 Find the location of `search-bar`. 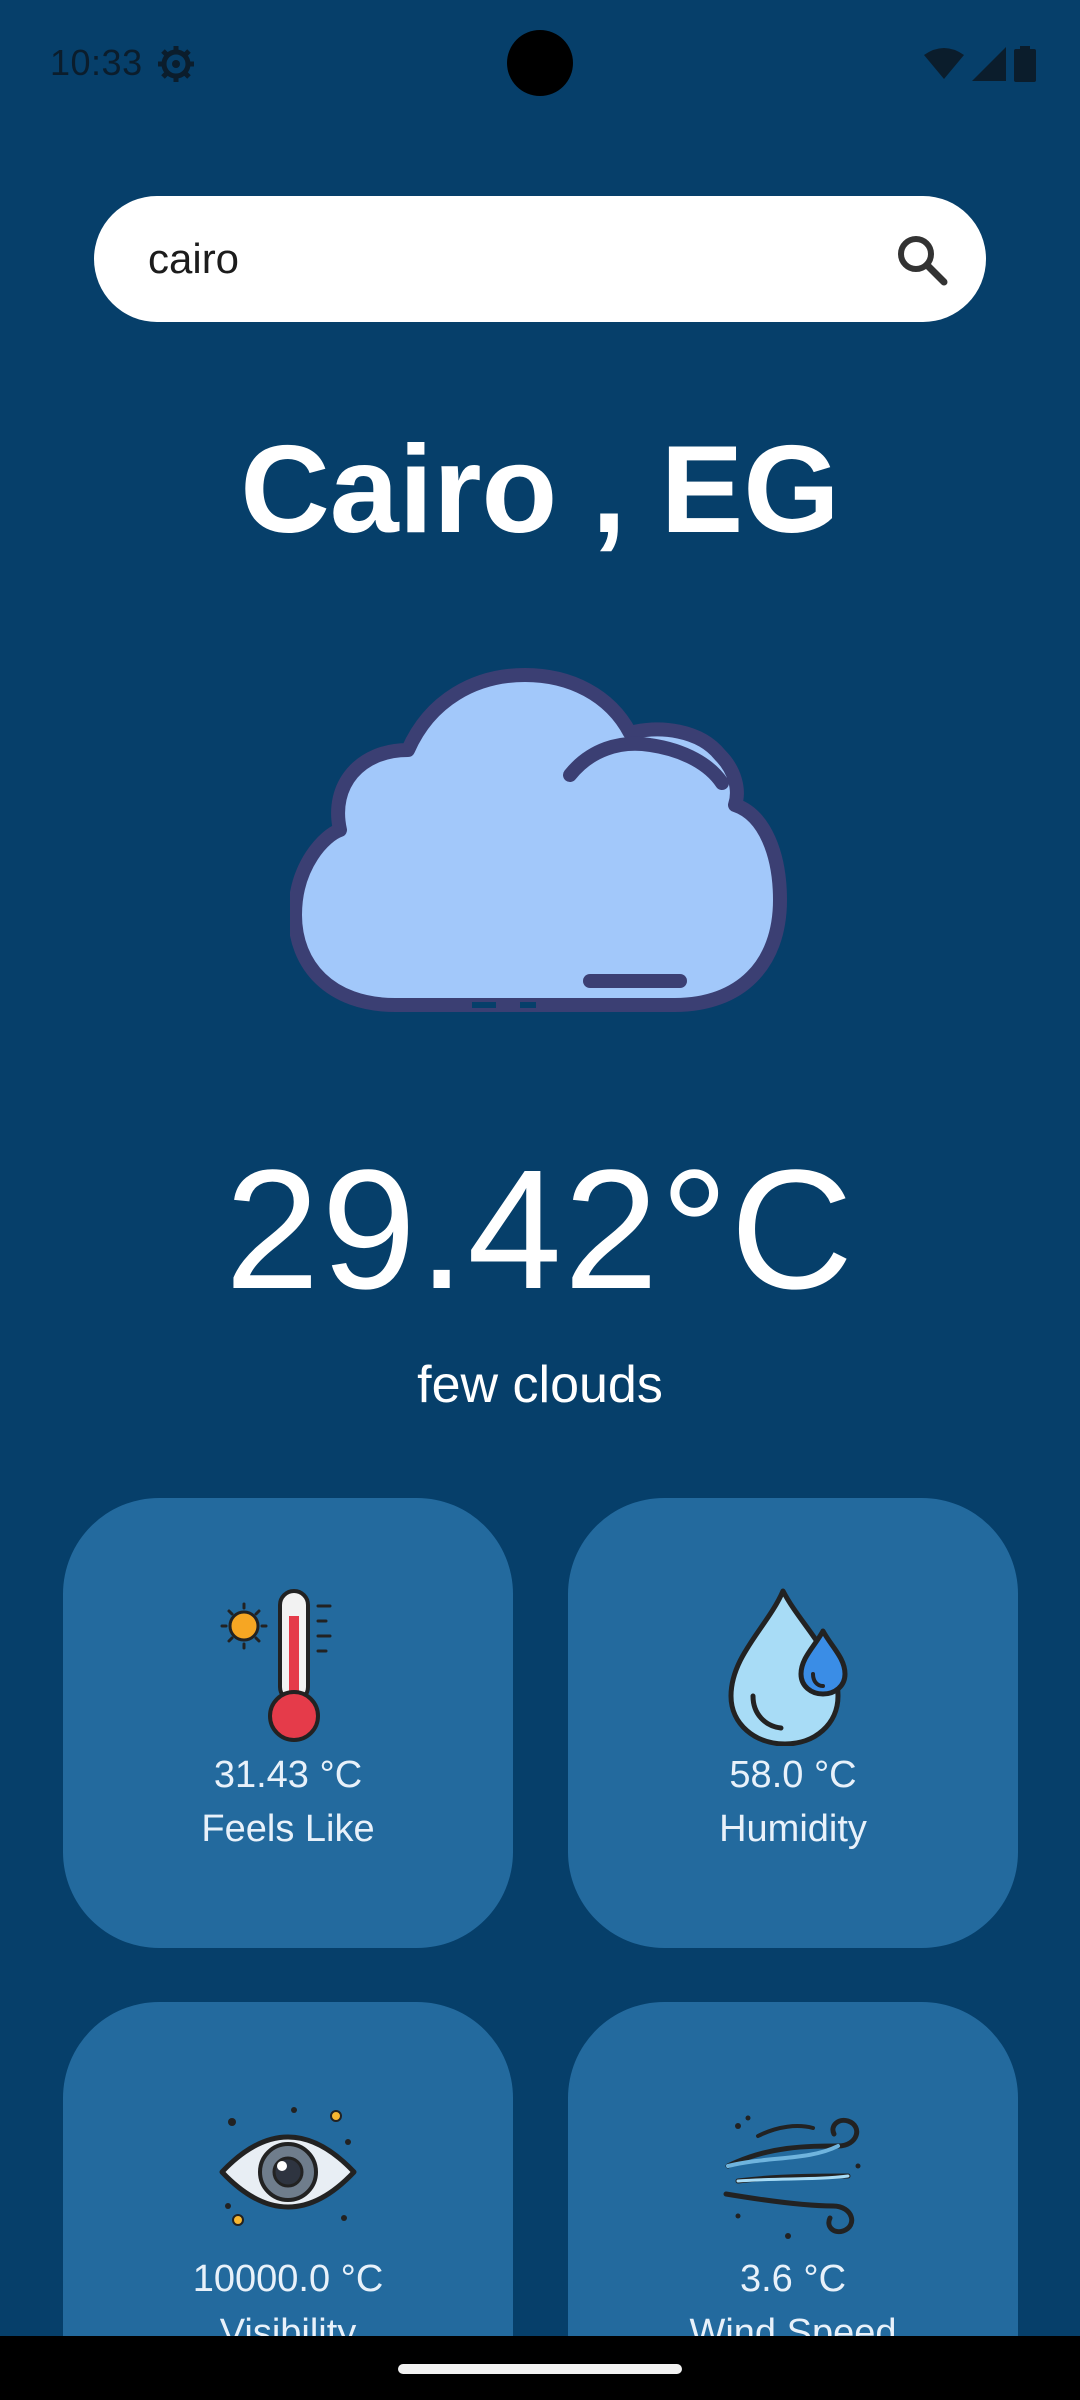

search-bar is located at coordinates (540, 259).